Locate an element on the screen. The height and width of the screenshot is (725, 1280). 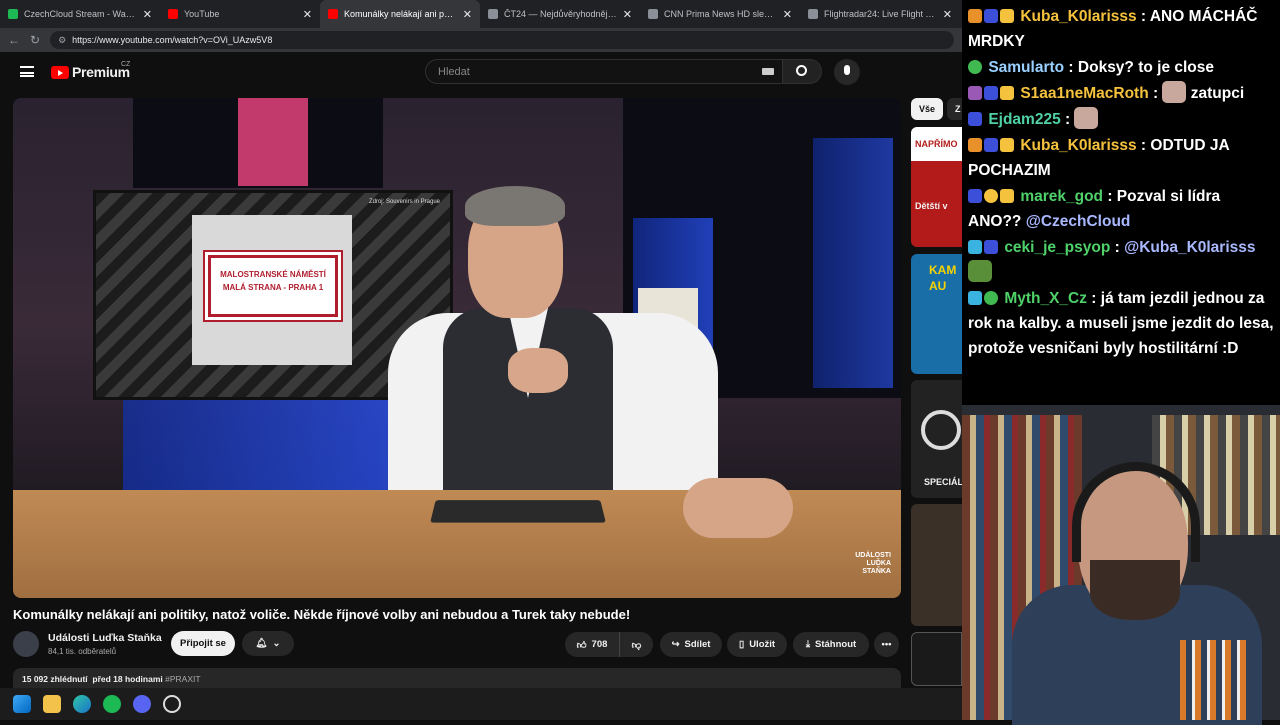
browser-tab-active: Komunálky nelákají ani politiky, na ✕ is located at coordinates (400, 14).